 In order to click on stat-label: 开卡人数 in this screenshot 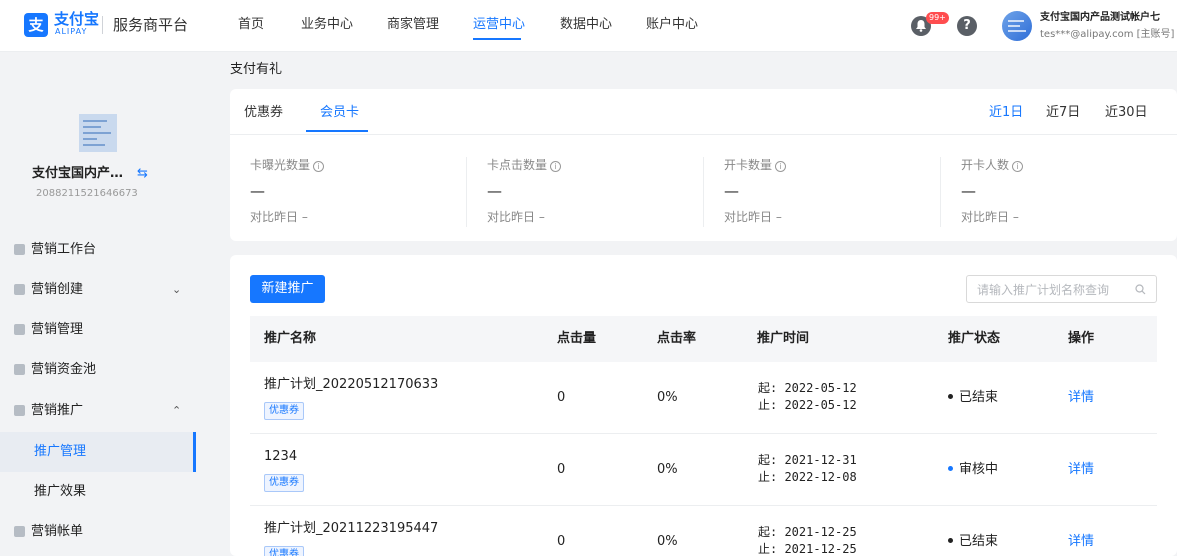, I will do `click(985, 165)`.